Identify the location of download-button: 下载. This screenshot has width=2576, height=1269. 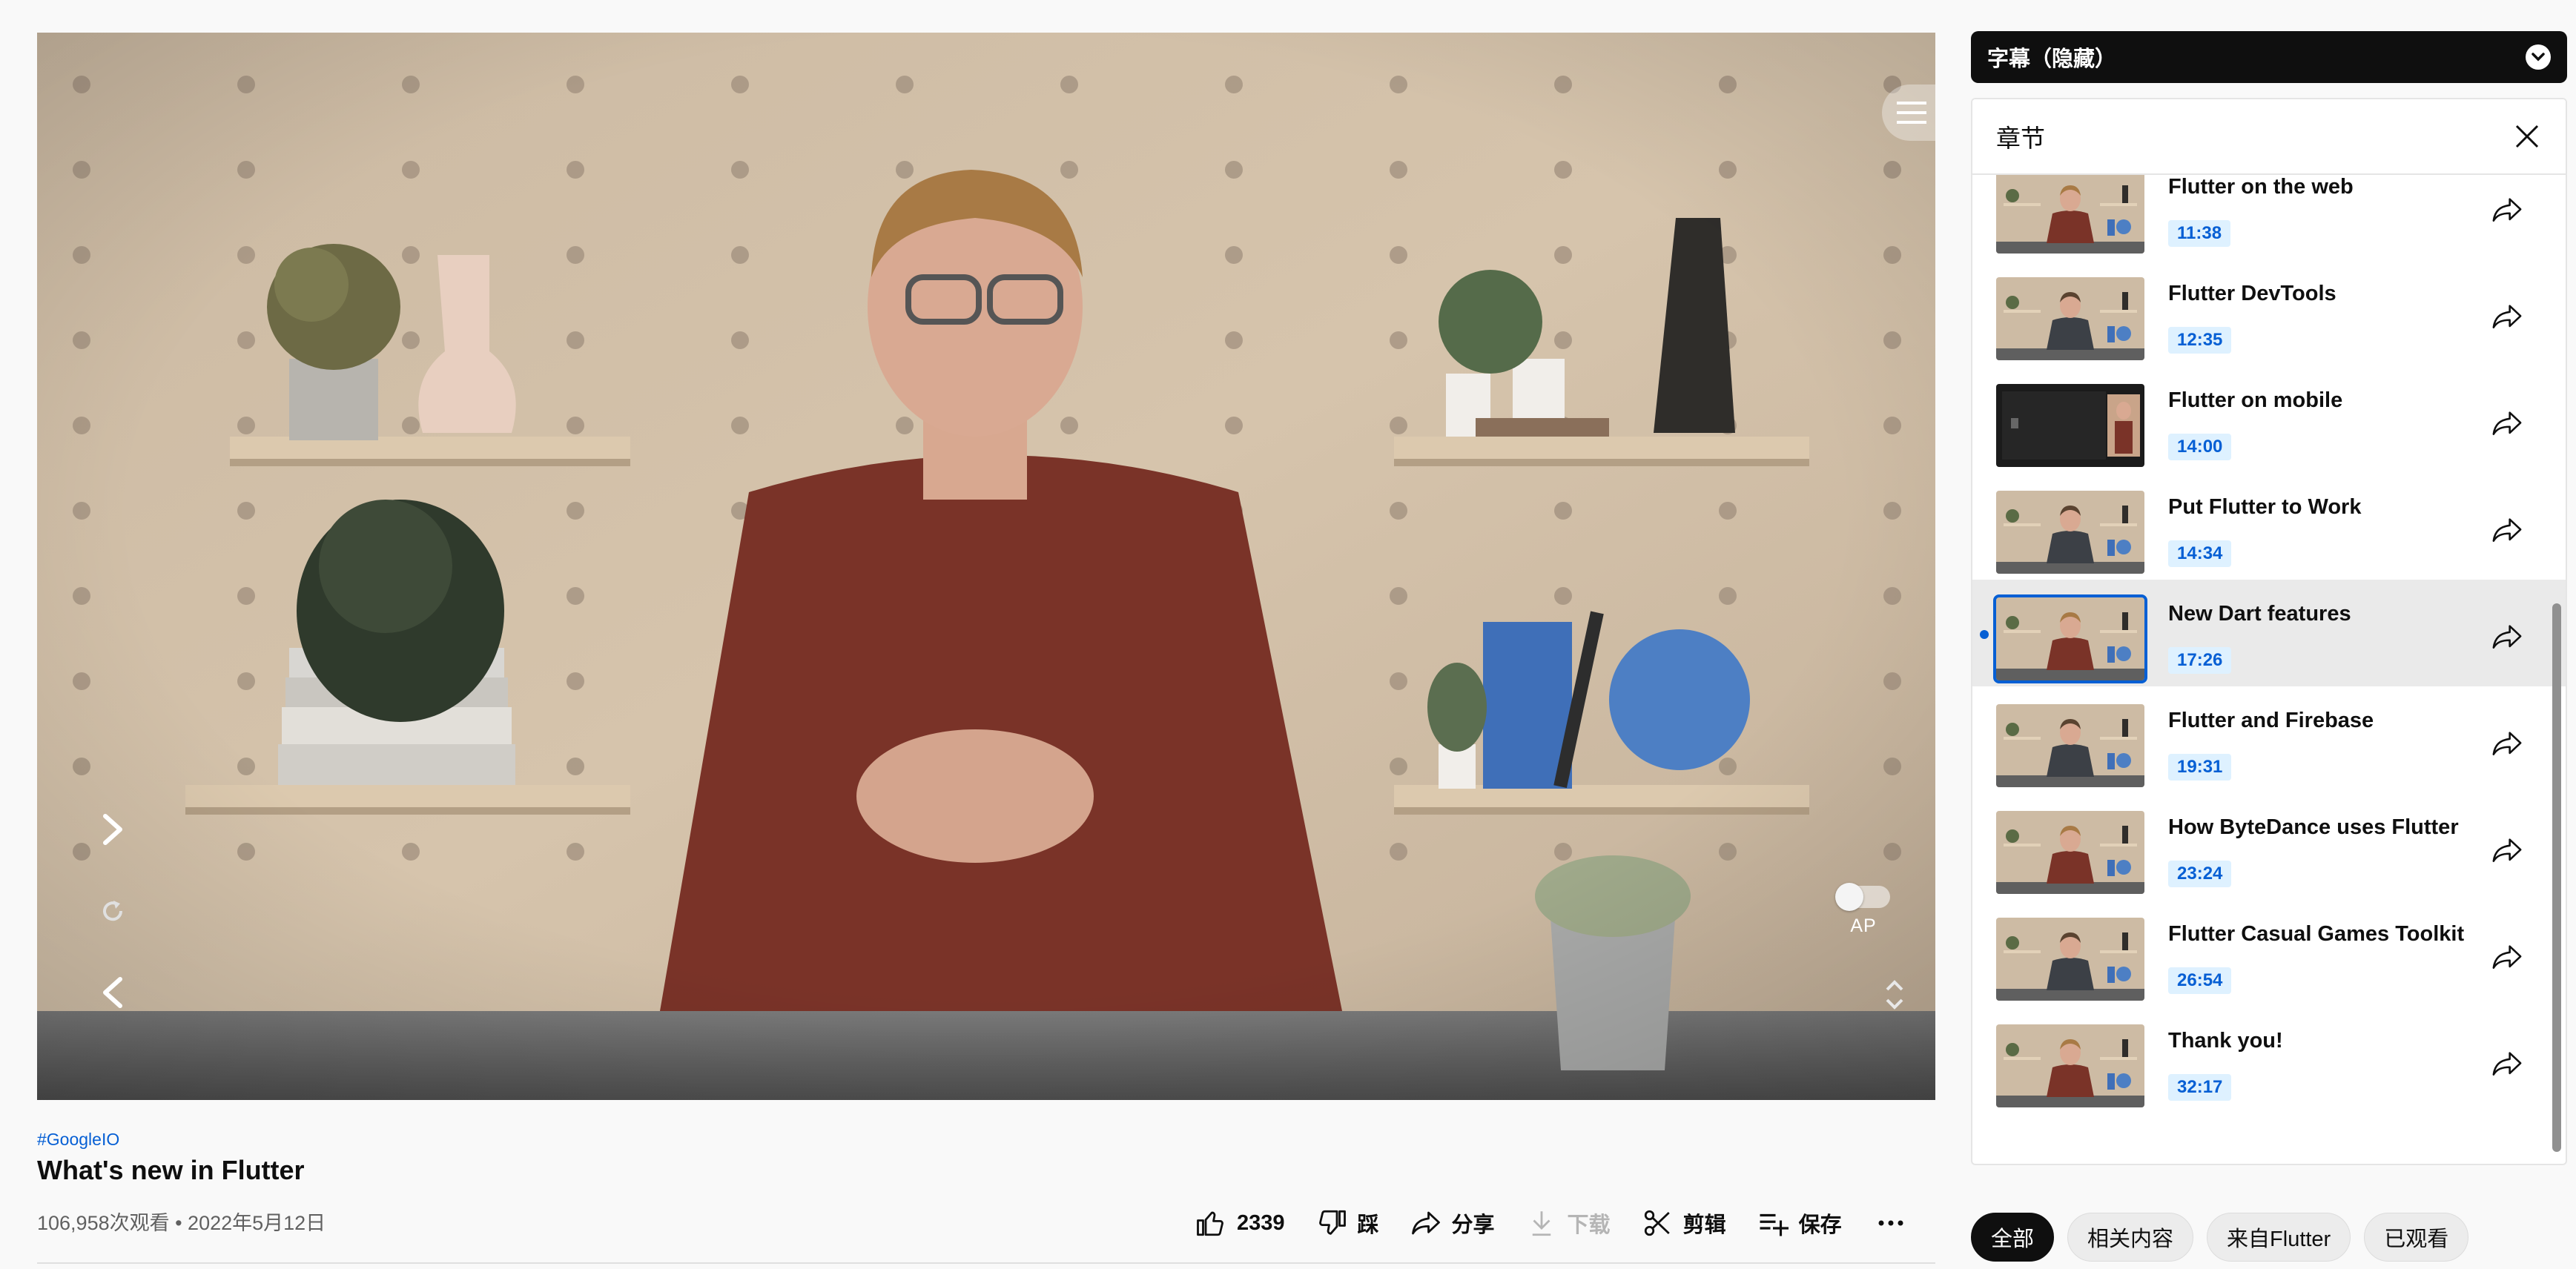
(1568, 1223).